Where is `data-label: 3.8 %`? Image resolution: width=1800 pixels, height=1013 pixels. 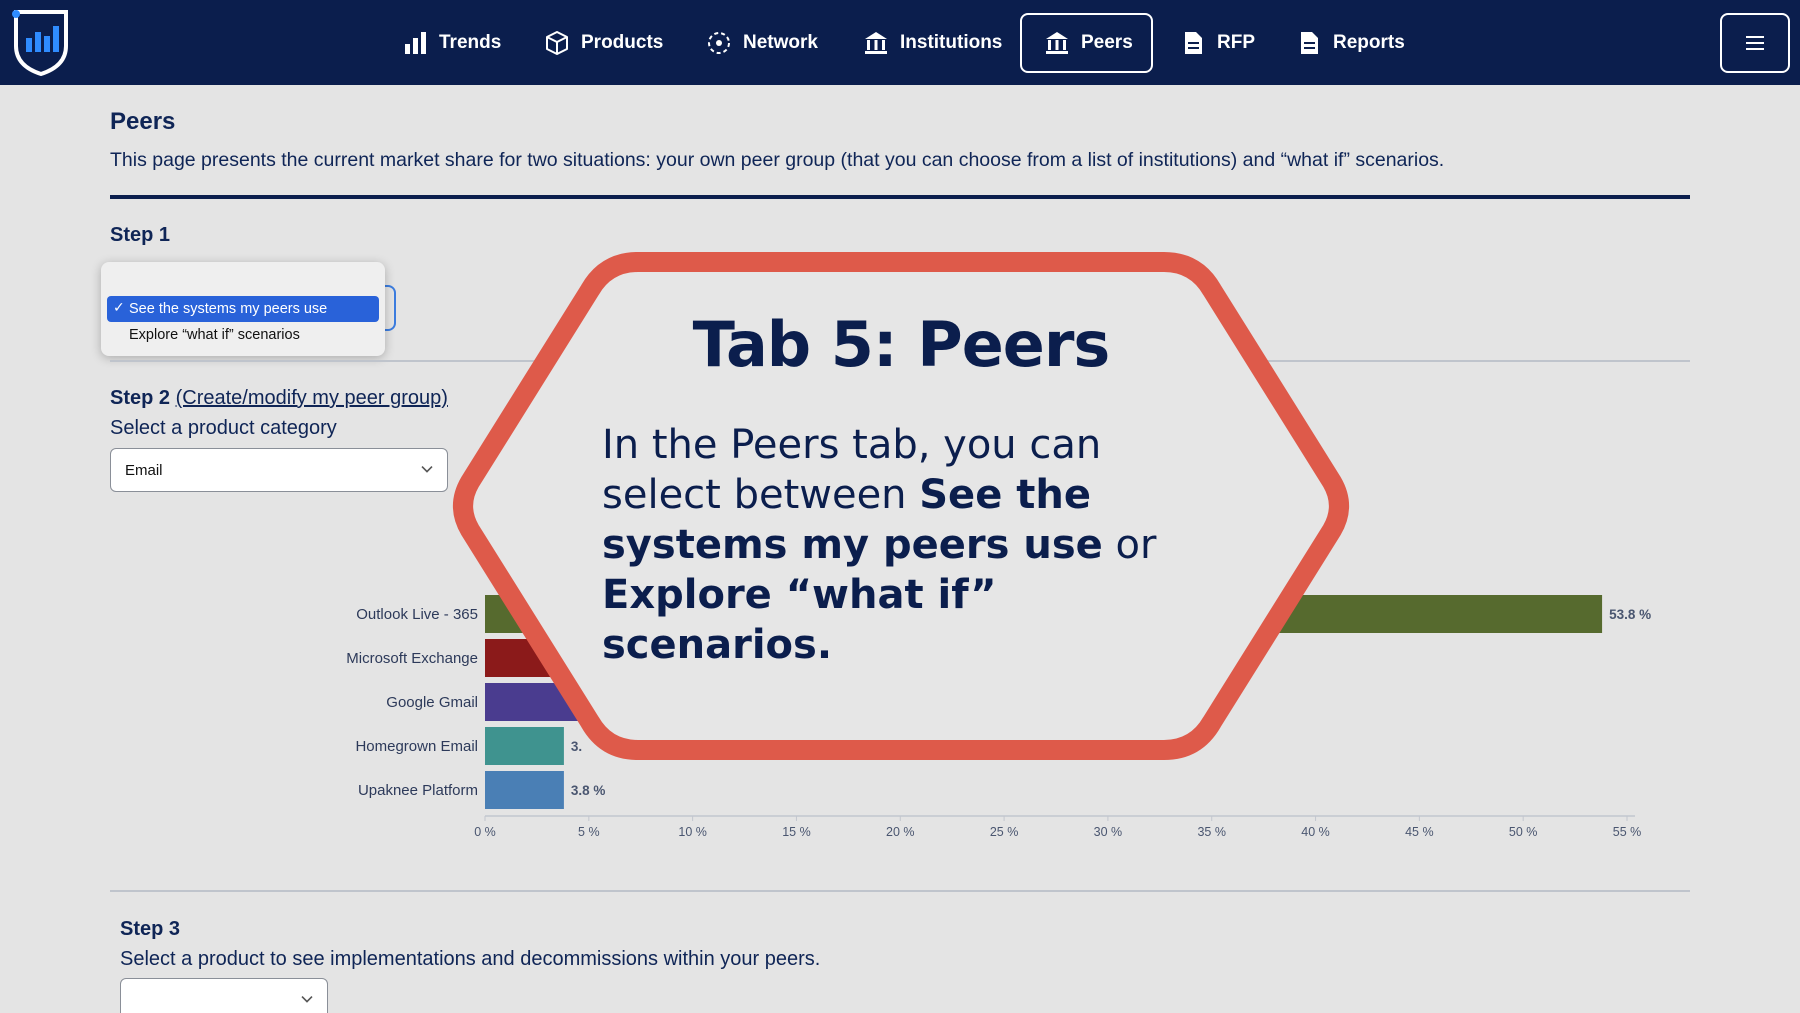 data-label: 3.8 % is located at coordinates (588, 790).